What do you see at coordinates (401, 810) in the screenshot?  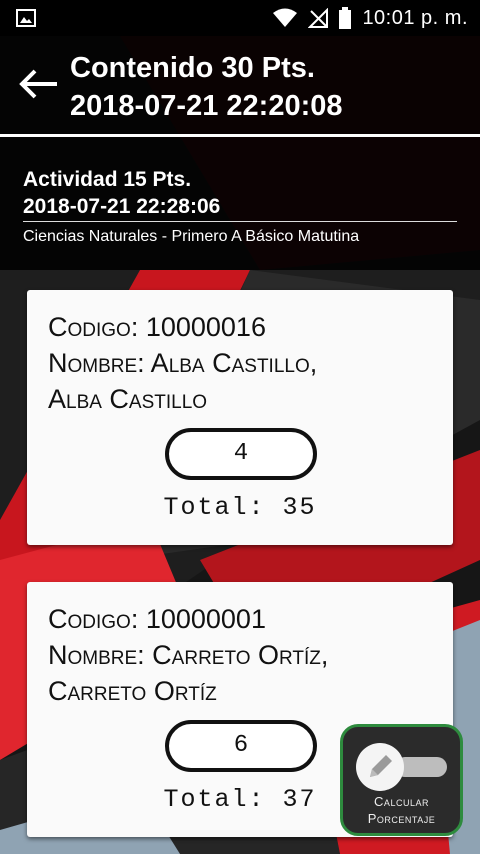 I see `calculate-label: Calcular Porcentaje` at bounding box center [401, 810].